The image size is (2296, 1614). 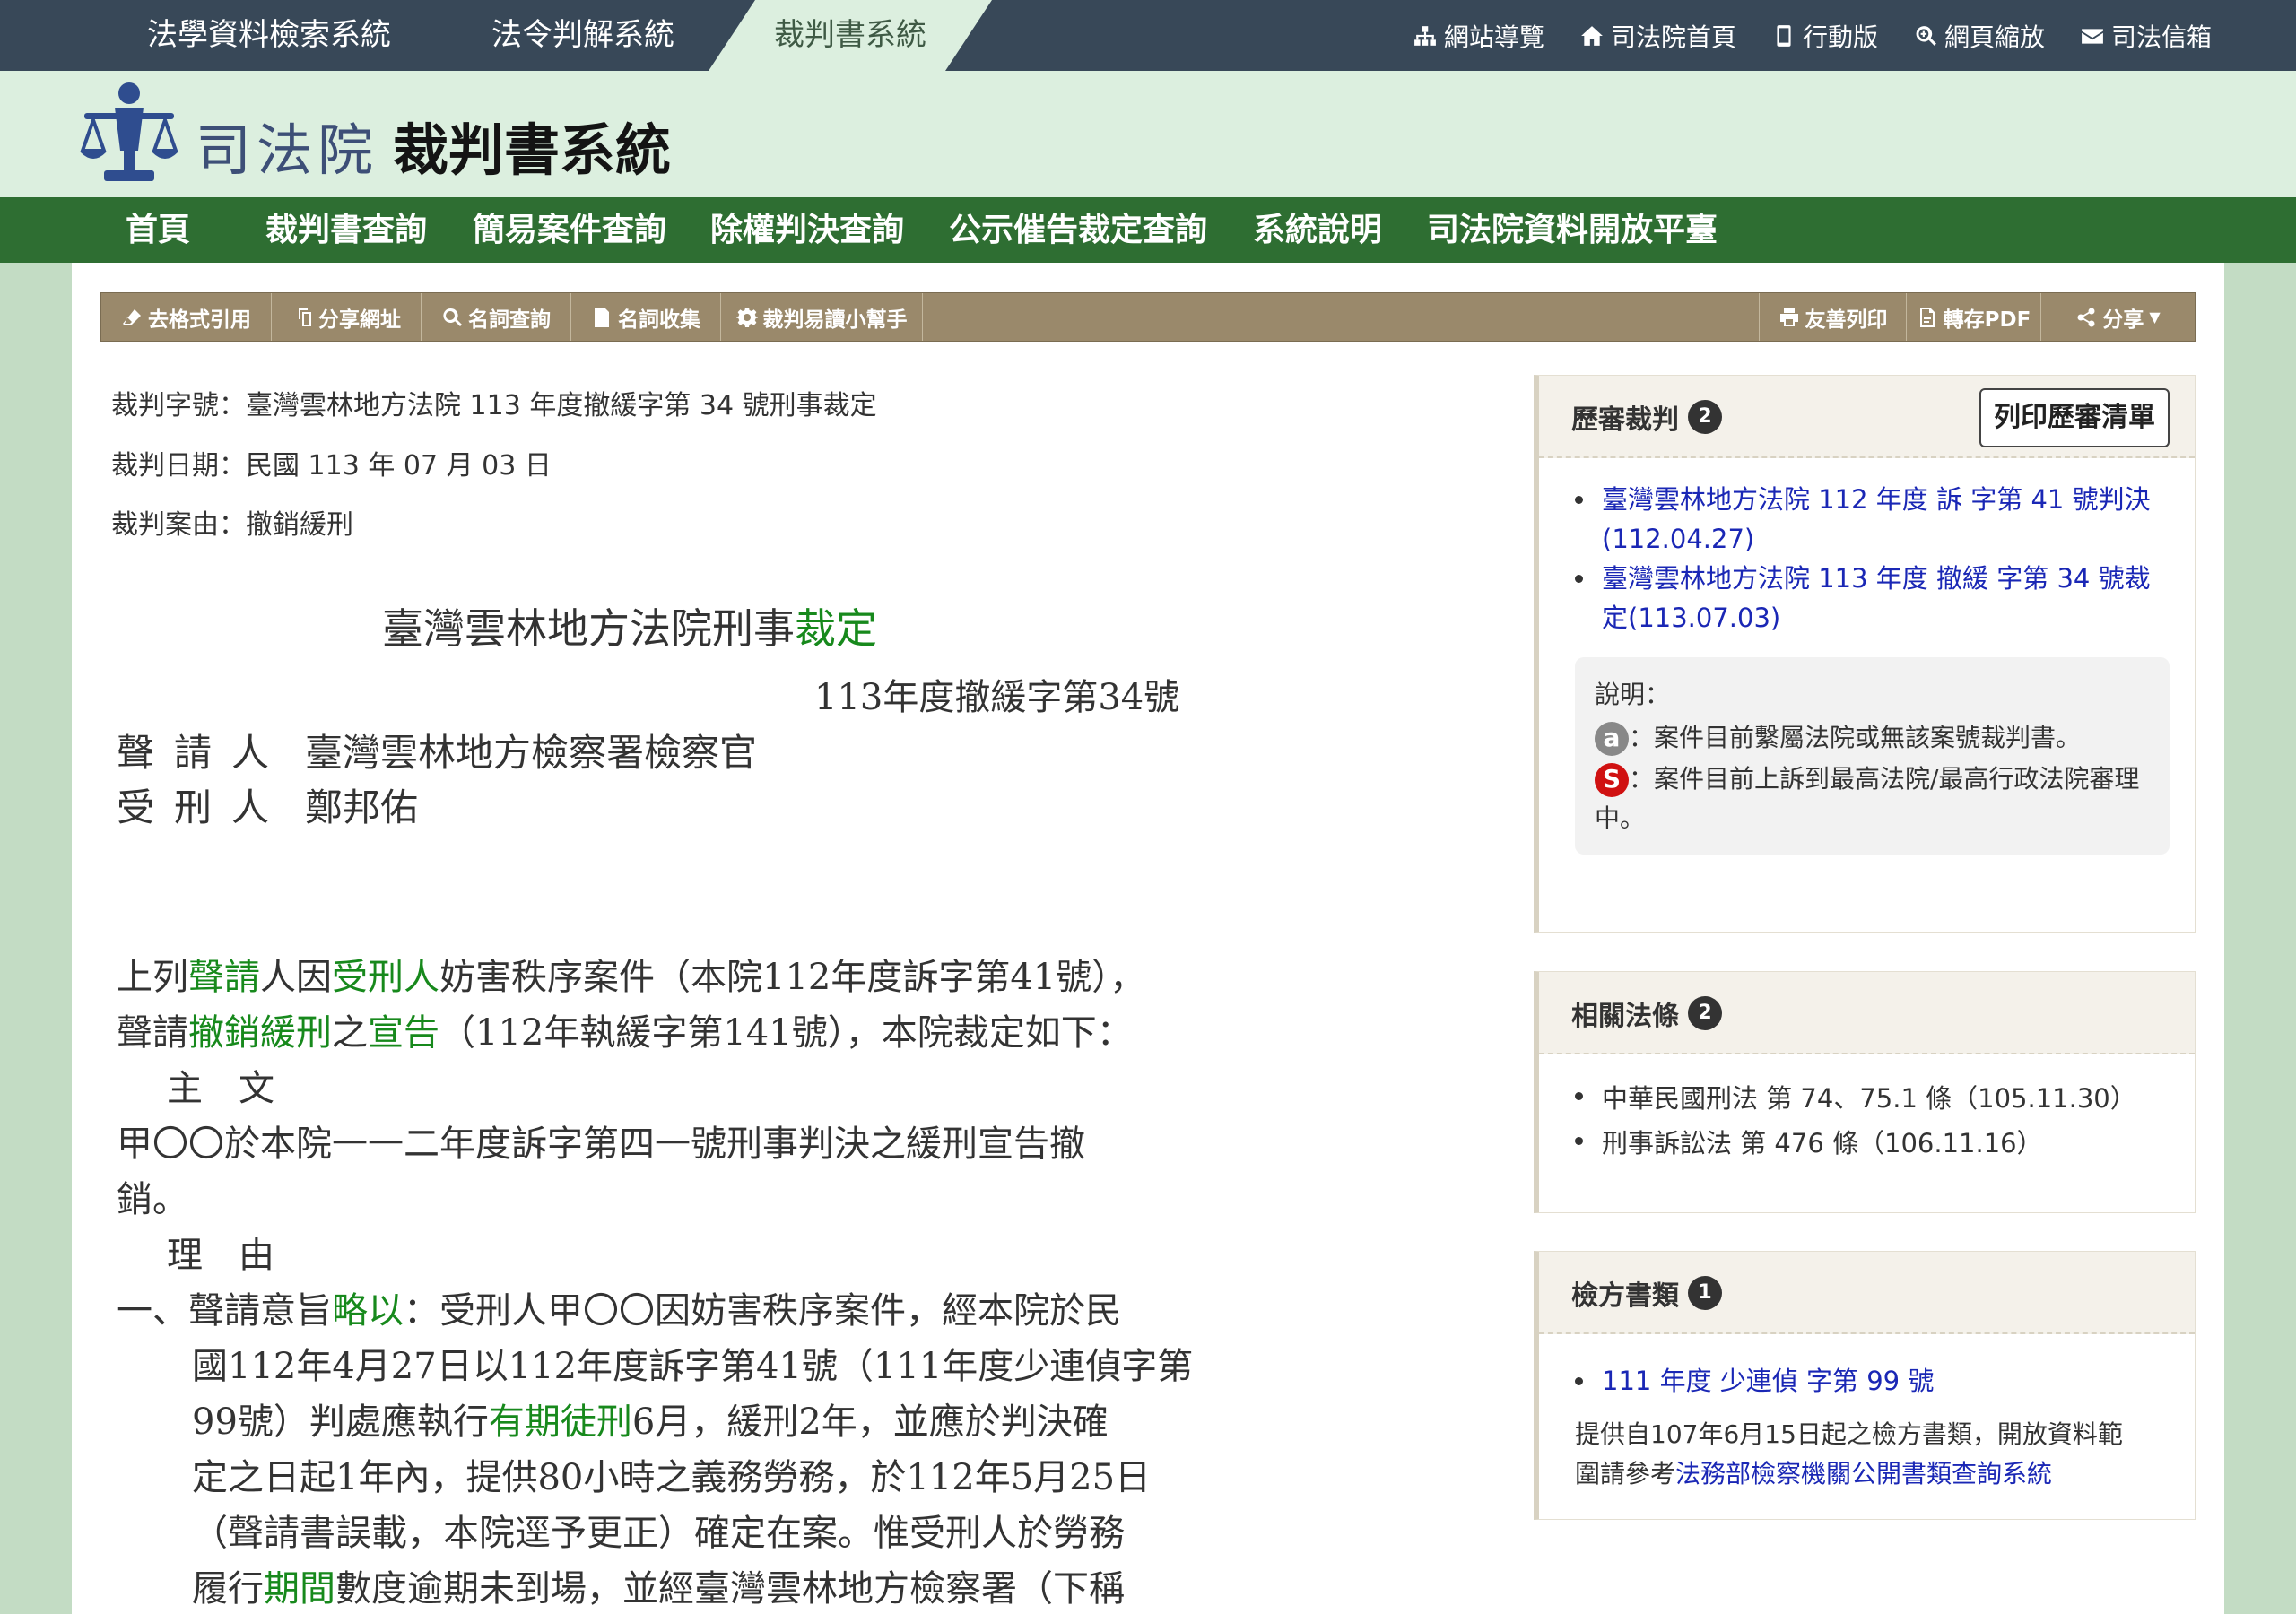 I want to click on party-role: 聲請人, so click(x=203, y=753).